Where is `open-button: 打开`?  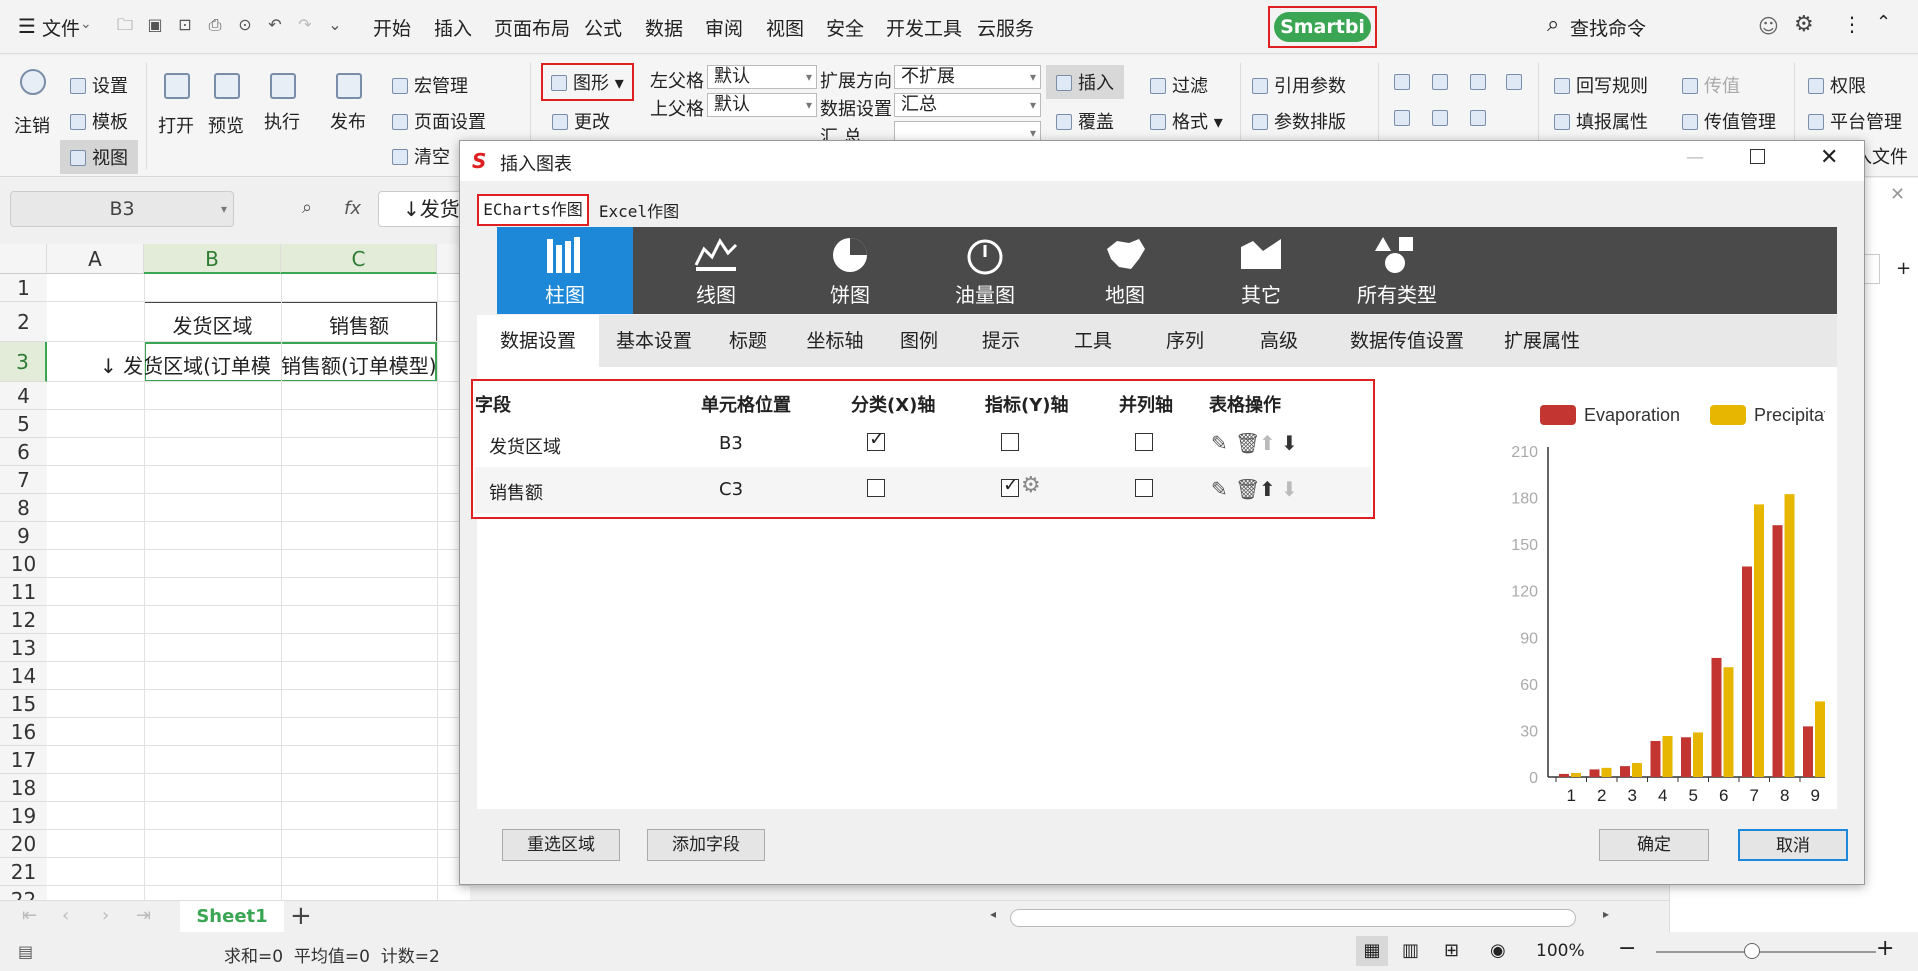 open-button: 打开 is located at coordinates (176, 125).